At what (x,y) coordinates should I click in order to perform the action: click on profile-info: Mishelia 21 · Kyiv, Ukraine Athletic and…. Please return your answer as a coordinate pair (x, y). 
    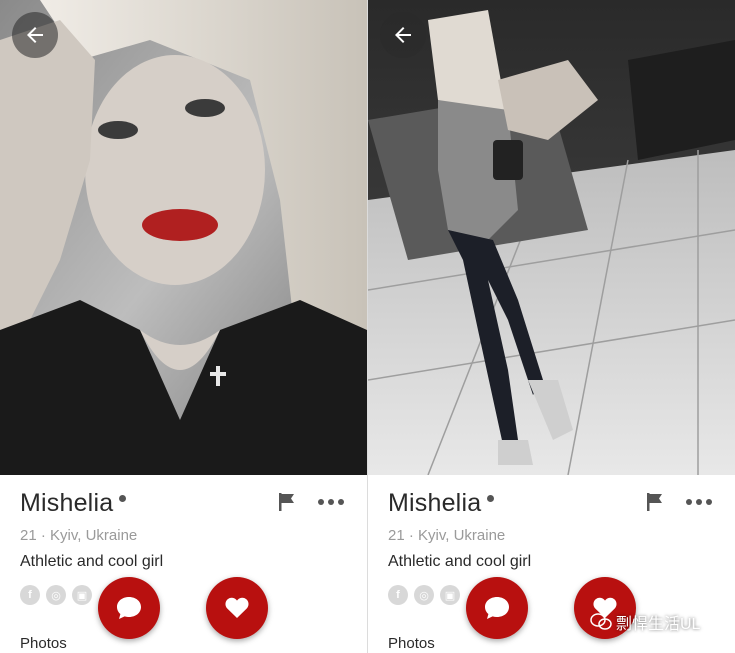
    Looking at the image, I should click on (183, 564).